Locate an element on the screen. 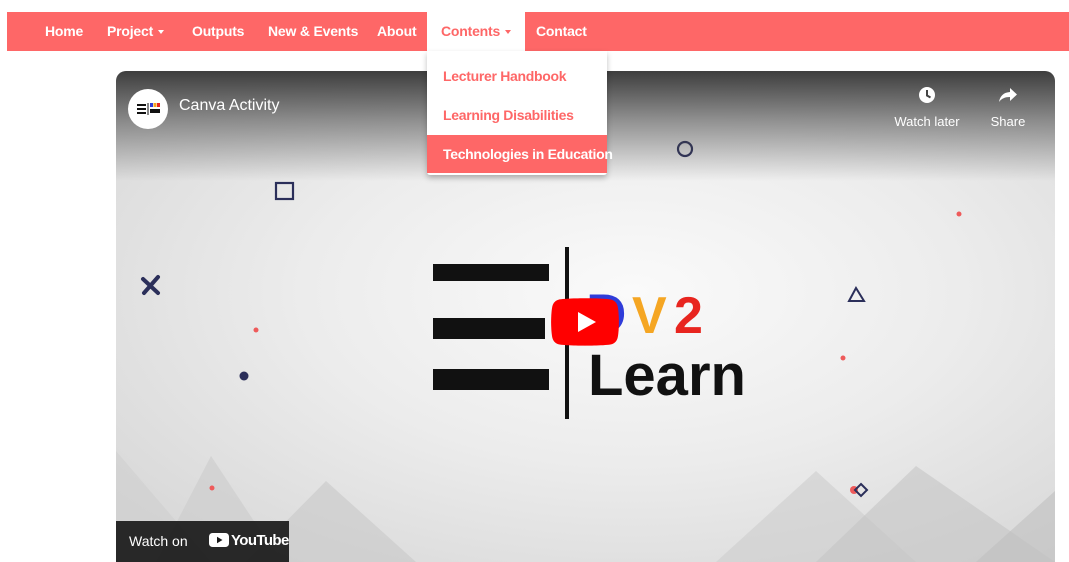 The height and width of the screenshot is (562, 1069). watch-later-button: Watch later is located at coordinates (927, 107).